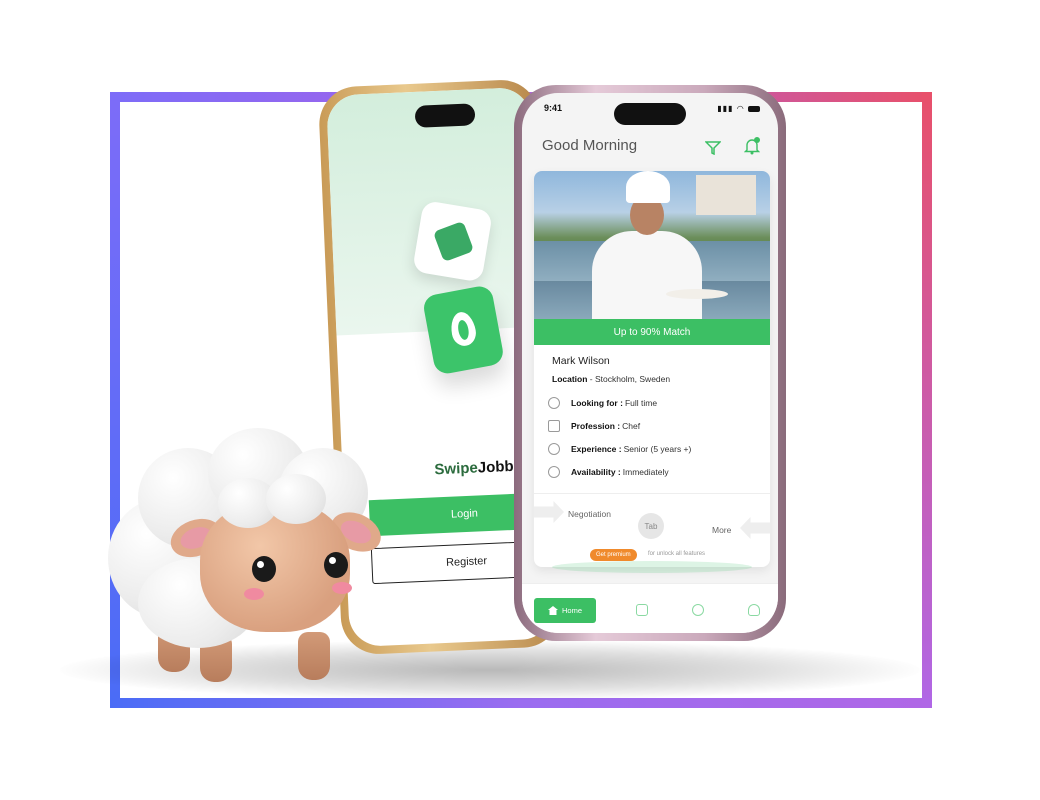 The image size is (1040, 800). I want to click on card-divider, so click(652, 493).